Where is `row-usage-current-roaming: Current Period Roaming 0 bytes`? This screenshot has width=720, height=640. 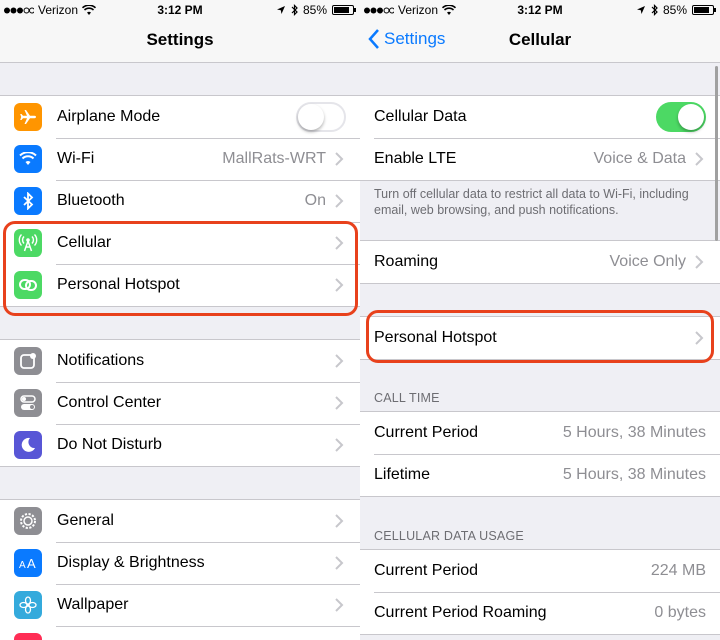
row-usage-current-roaming: Current Period Roaming 0 bytes is located at coordinates (540, 613).